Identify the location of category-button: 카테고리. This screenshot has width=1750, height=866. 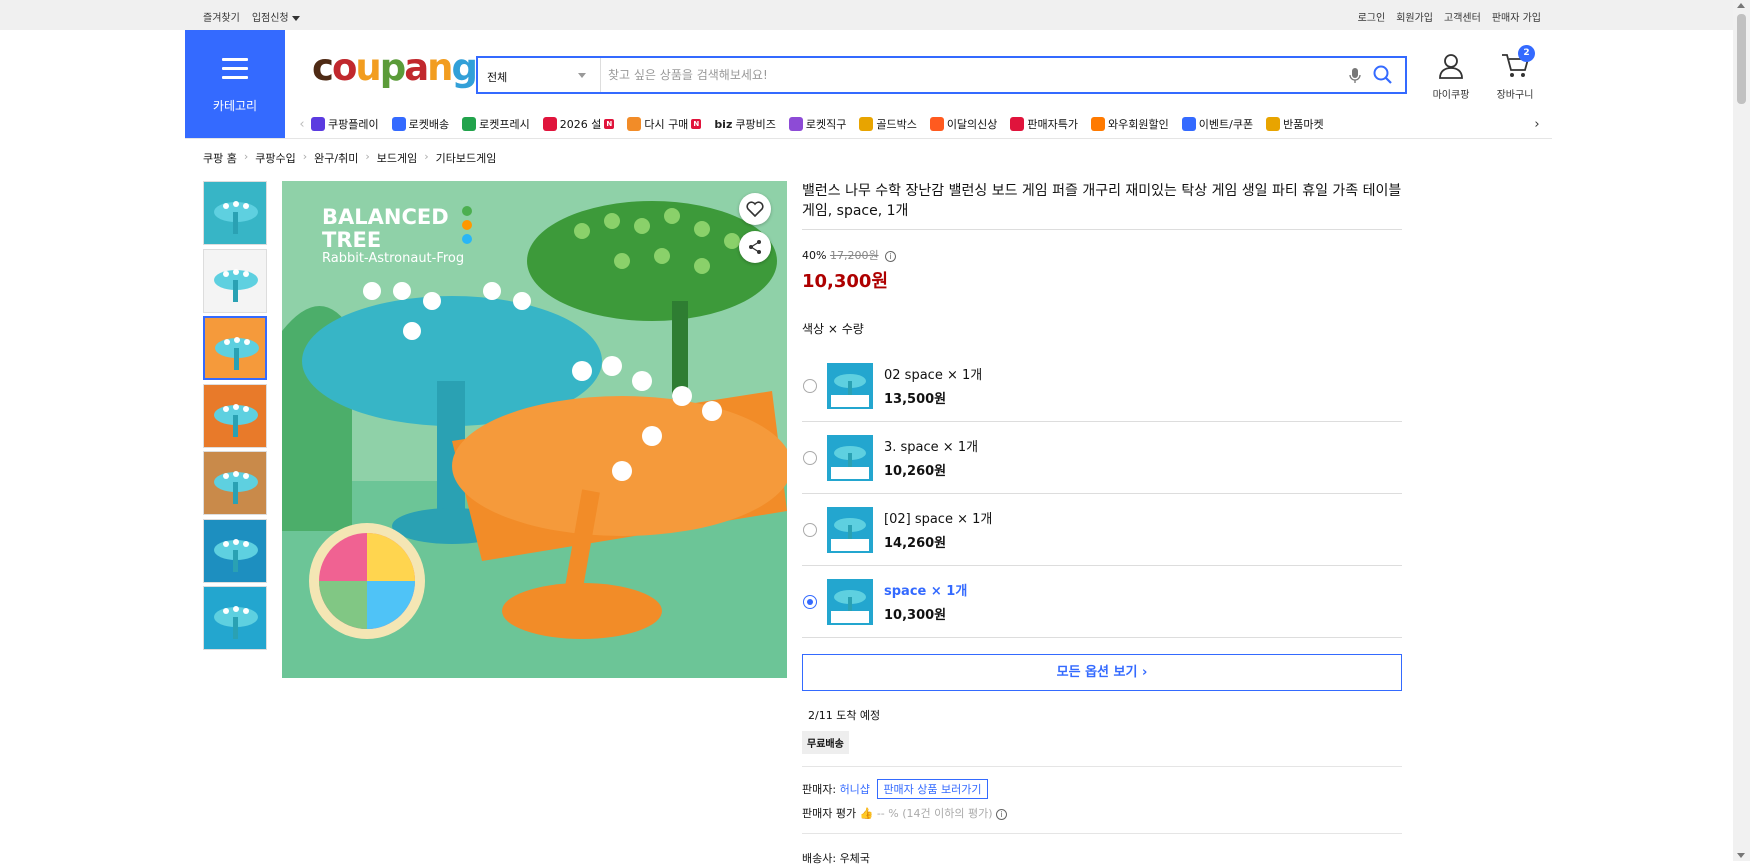
(235, 84).